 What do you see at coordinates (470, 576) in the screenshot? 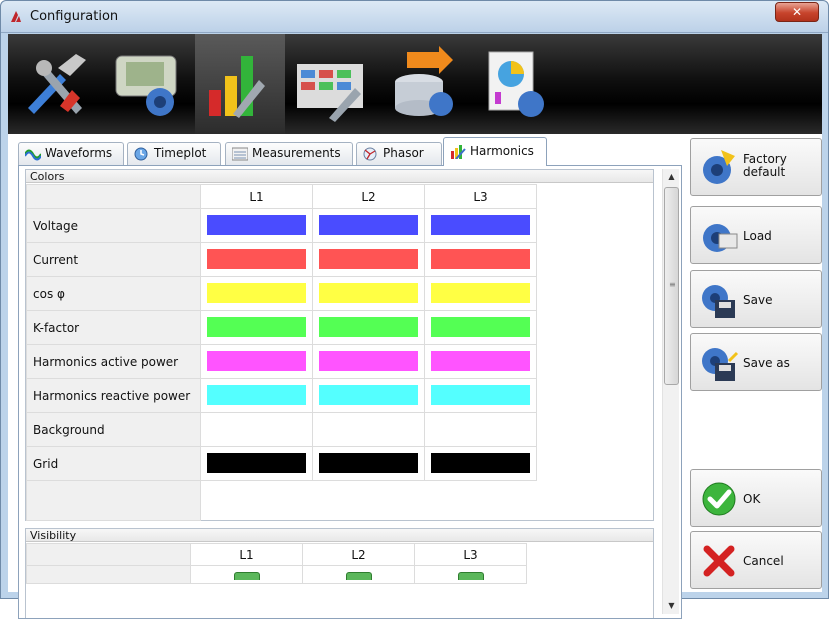
I see `visibility-toggle-l3` at bounding box center [470, 576].